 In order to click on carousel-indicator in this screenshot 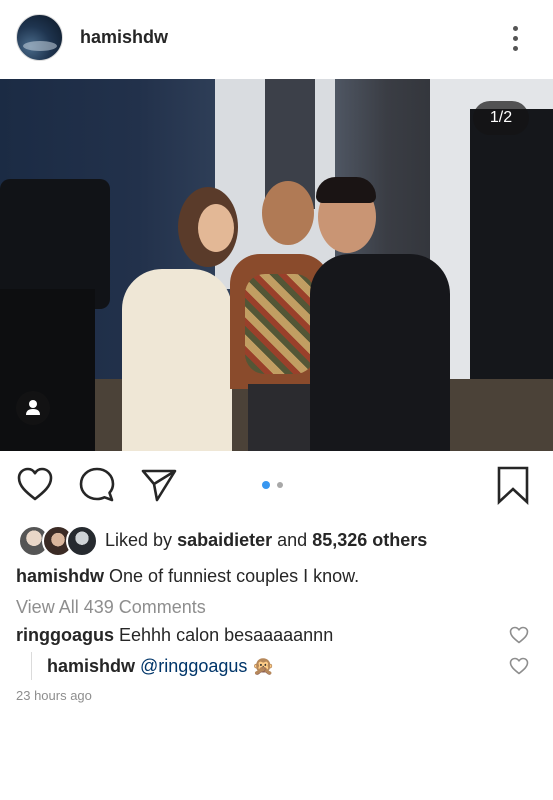, I will do `click(277, 486)`.